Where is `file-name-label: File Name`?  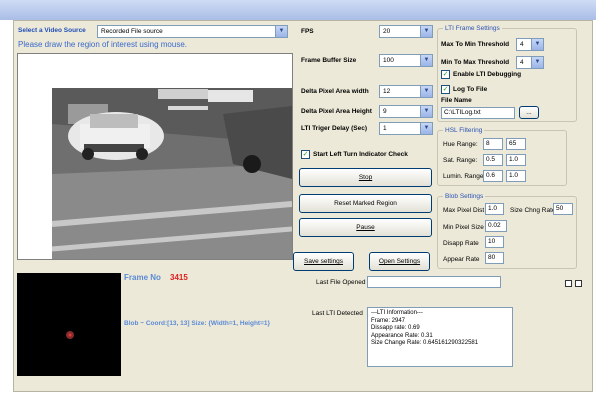 file-name-label: File Name is located at coordinates (456, 100).